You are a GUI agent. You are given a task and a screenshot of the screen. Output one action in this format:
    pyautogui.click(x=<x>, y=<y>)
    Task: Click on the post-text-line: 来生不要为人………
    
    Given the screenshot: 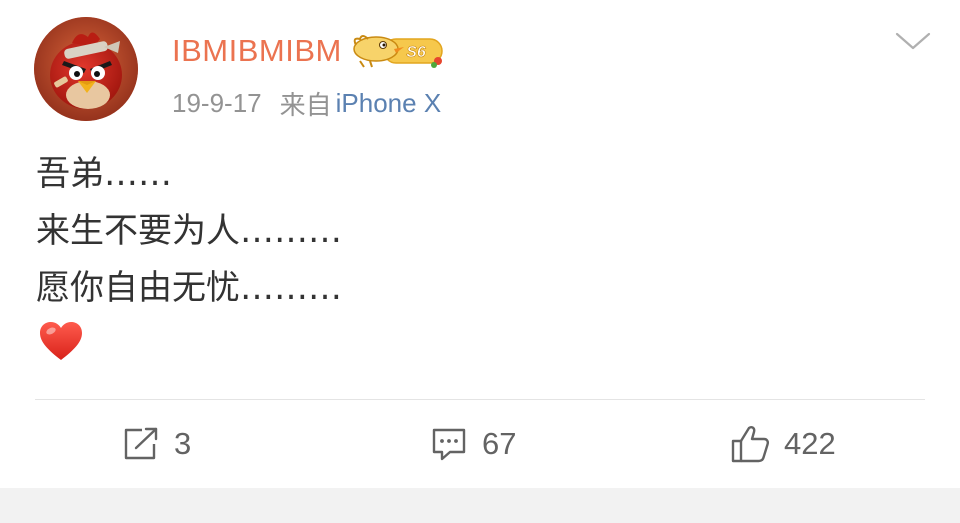 What is the action you would take?
    pyautogui.click(x=189, y=231)
    